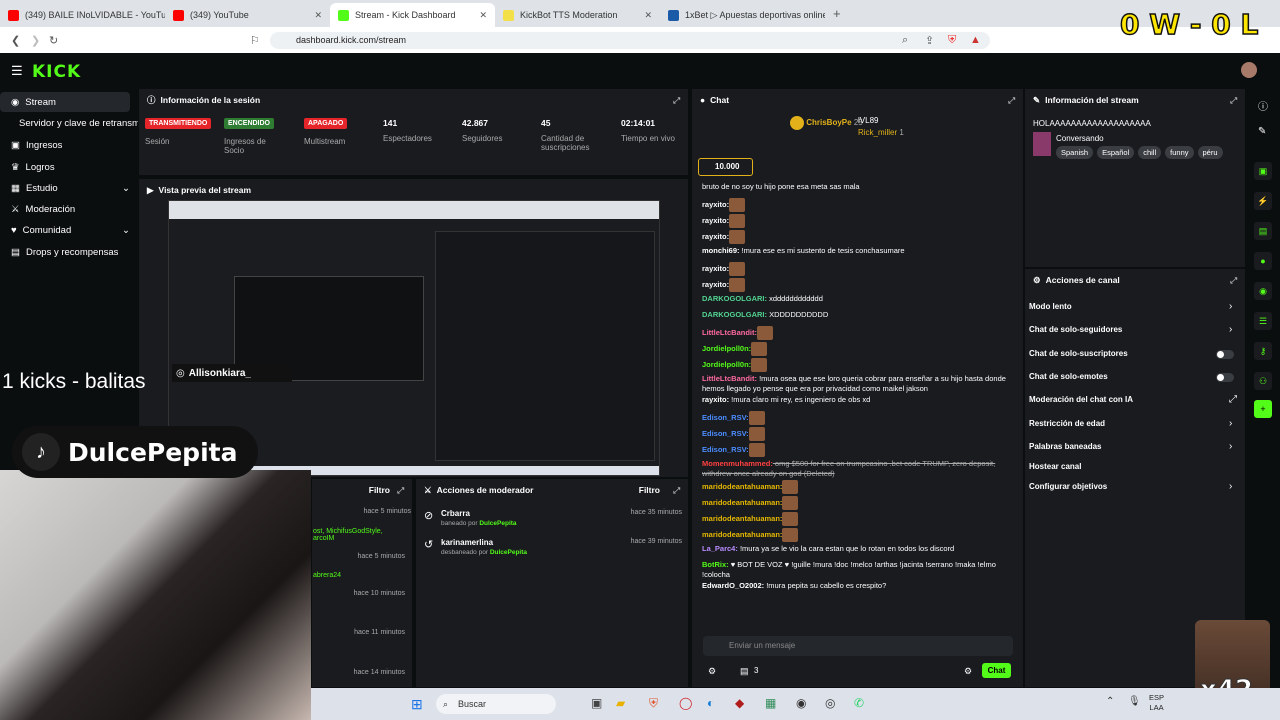 Image resolution: width=1280 pixels, height=720 pixels. Describe the element at coordinates (1263, 291) in the screenshot. I see `rail-broadcast-icon: ◉` at that location.